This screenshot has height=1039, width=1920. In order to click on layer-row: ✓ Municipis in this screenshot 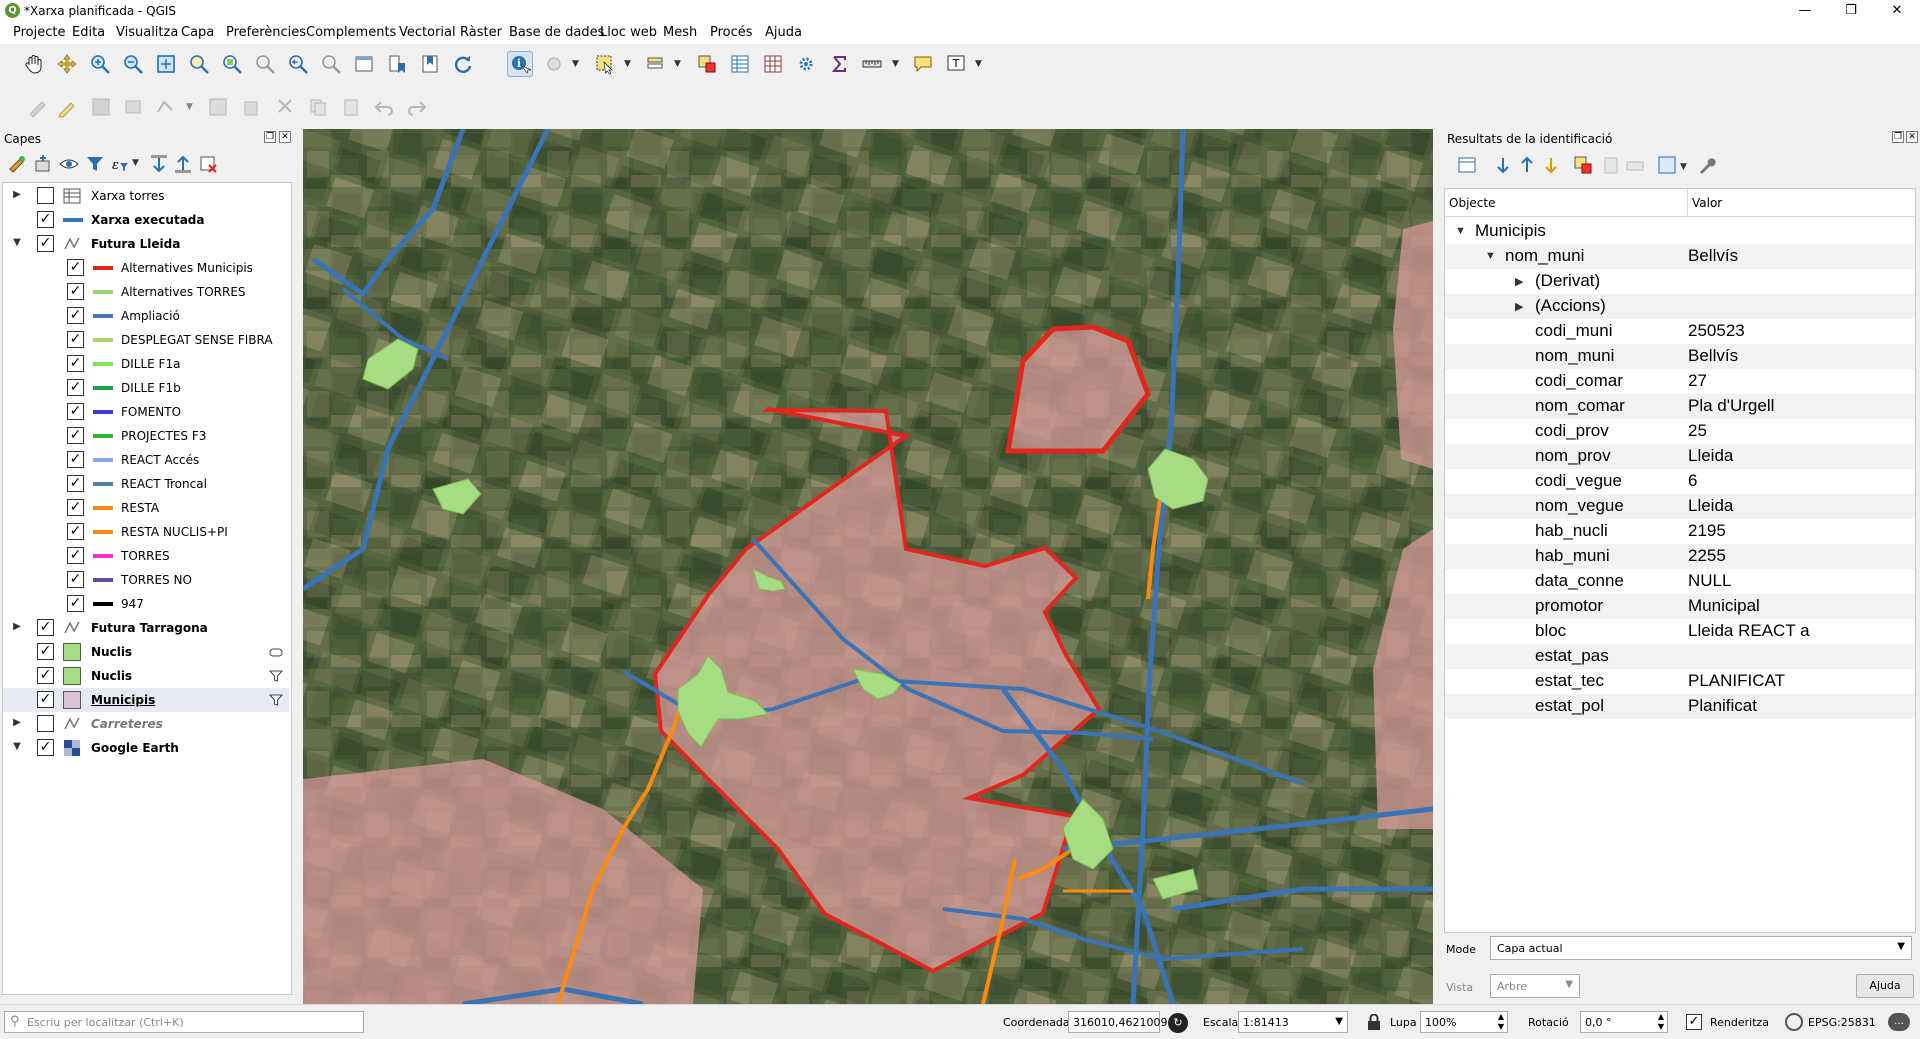, I will do `click(146, 700)`.